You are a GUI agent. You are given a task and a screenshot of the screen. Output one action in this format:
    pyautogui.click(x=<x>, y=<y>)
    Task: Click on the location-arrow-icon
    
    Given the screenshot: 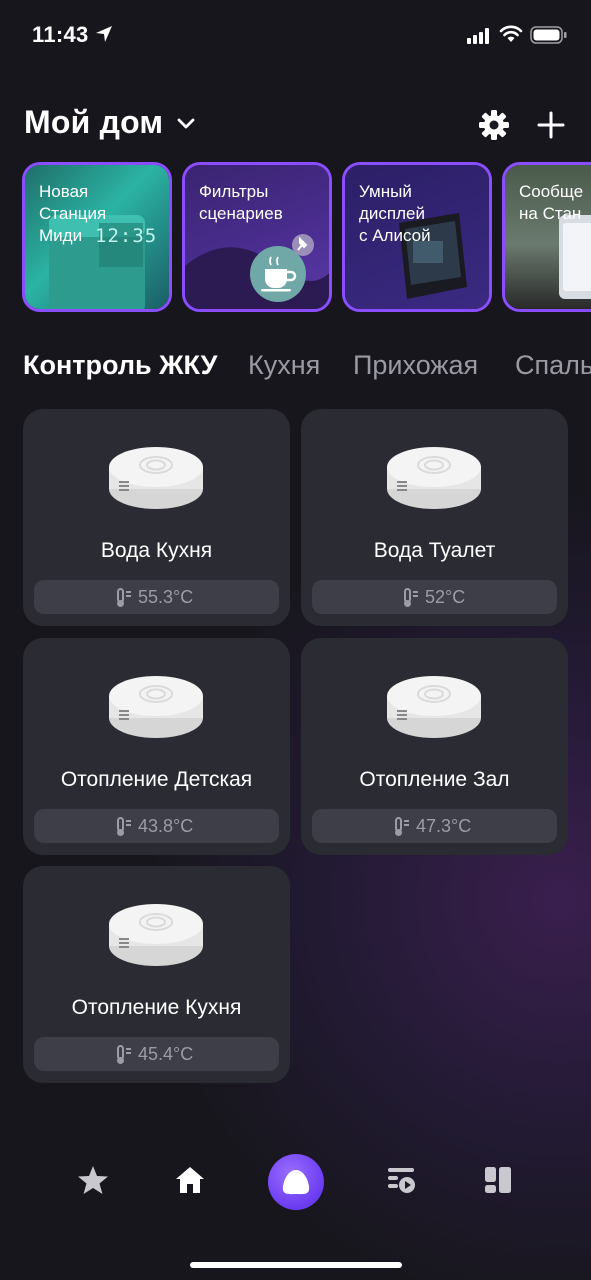 What is the action you would take?
    pyautogui.click(x=104, y=34)
    